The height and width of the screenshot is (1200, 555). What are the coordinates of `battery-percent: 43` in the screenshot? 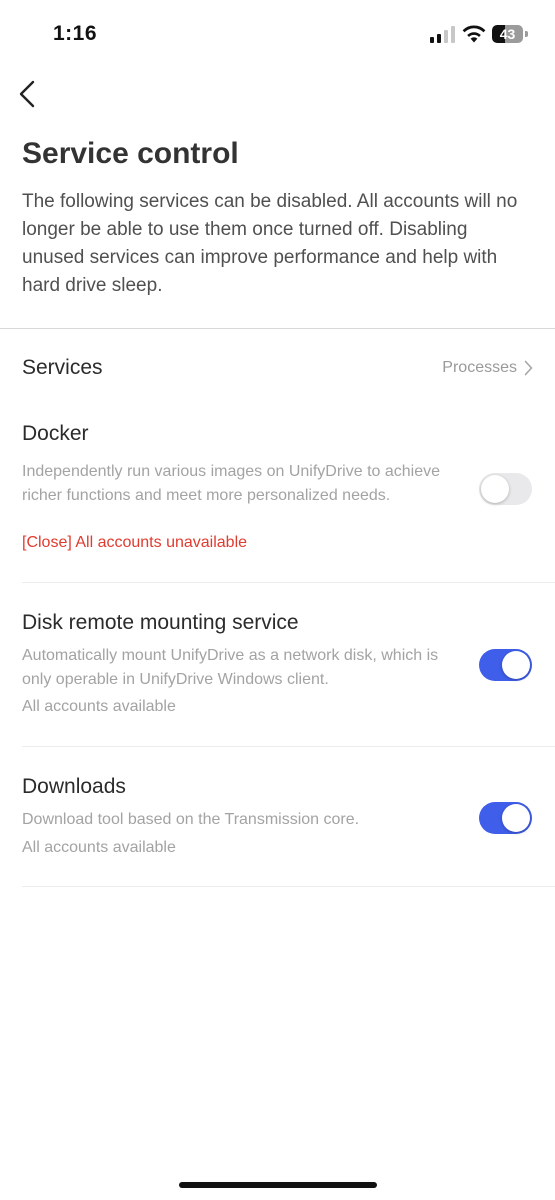 It's located at (507, 34).